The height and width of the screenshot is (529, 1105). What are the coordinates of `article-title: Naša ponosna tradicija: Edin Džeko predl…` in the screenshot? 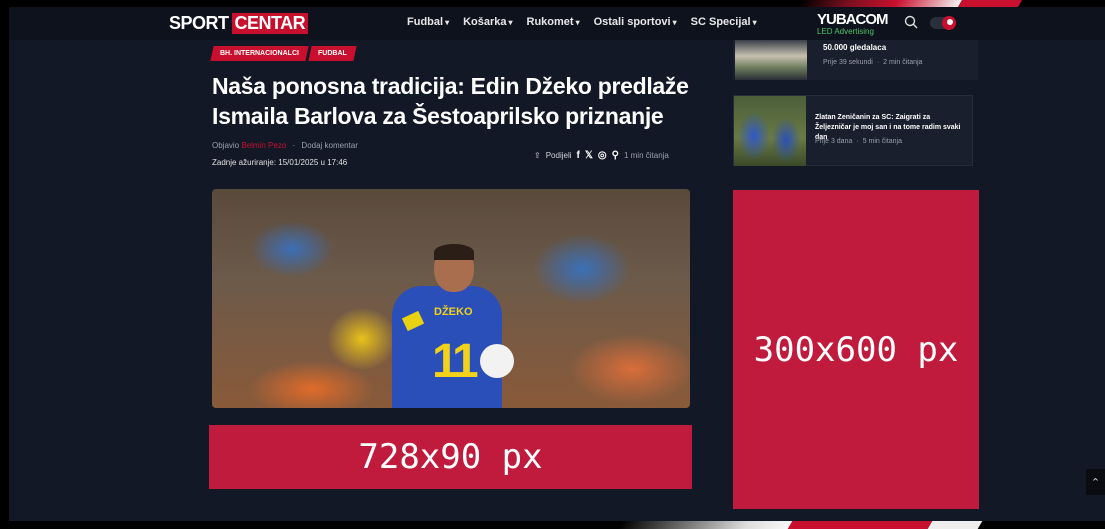 It's located at (450, 101).